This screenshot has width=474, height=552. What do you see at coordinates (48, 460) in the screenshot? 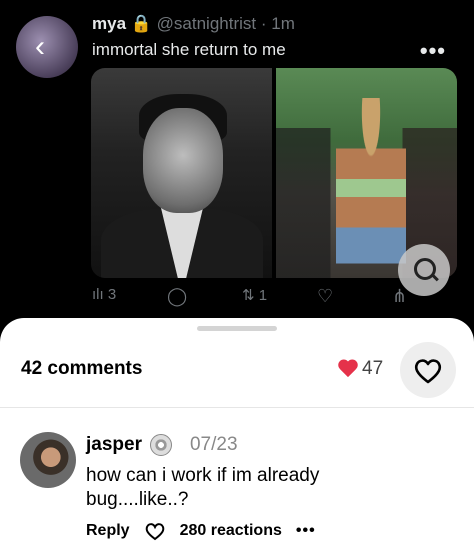
I see `commenter-avatar` at bounding box center [48, 460].